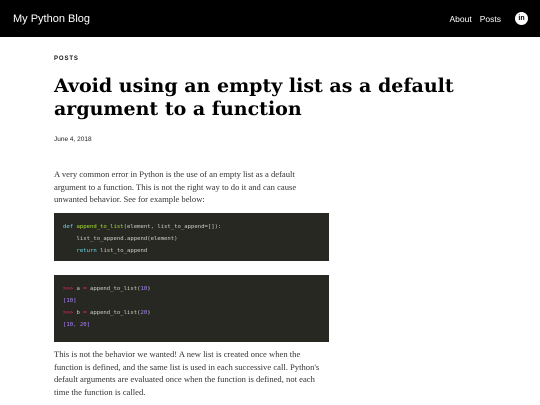 The width and height of the screenshot is (540, 405). What do you see at coordinates (68, 227) in the screenshot?
I see `code-keyword-def: def` at bounding box center [68, 227].